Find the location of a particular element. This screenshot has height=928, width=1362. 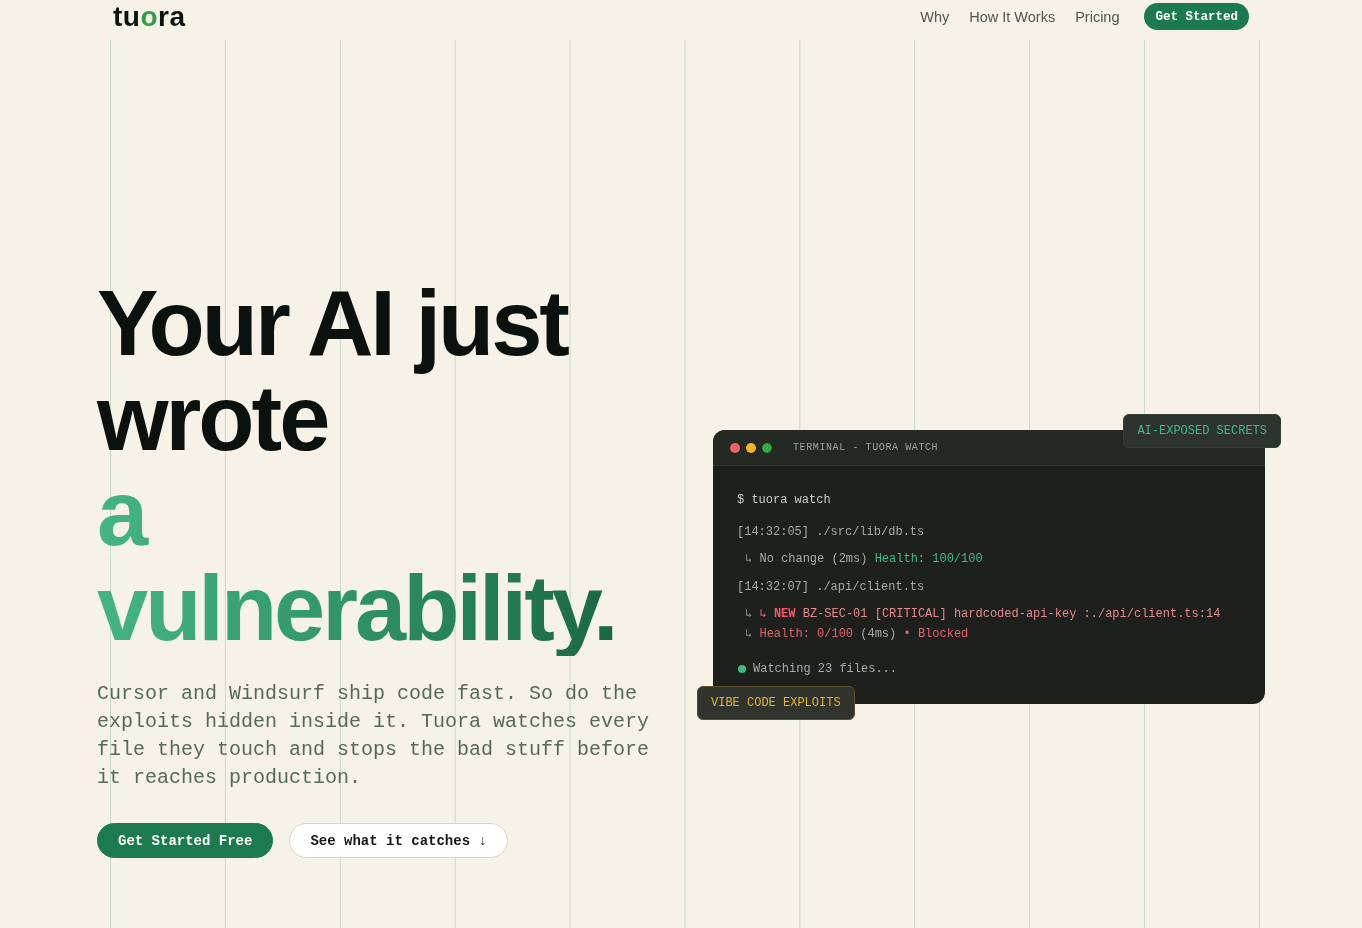

get-started-button: Get Started is located at coordinates (1196, 16).